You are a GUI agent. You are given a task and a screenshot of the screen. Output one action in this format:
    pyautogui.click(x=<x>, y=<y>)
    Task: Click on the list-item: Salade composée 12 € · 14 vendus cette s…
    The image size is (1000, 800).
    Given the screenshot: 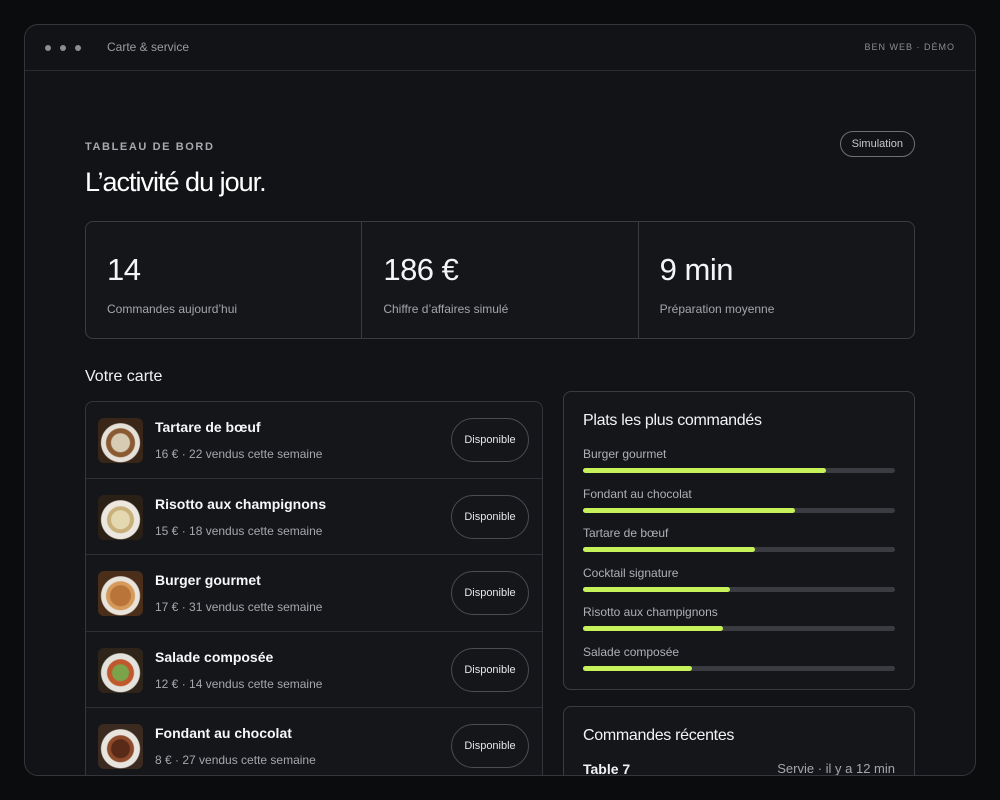 What is the action you would take?
    pyautogui.click(x=314, y=670)
    